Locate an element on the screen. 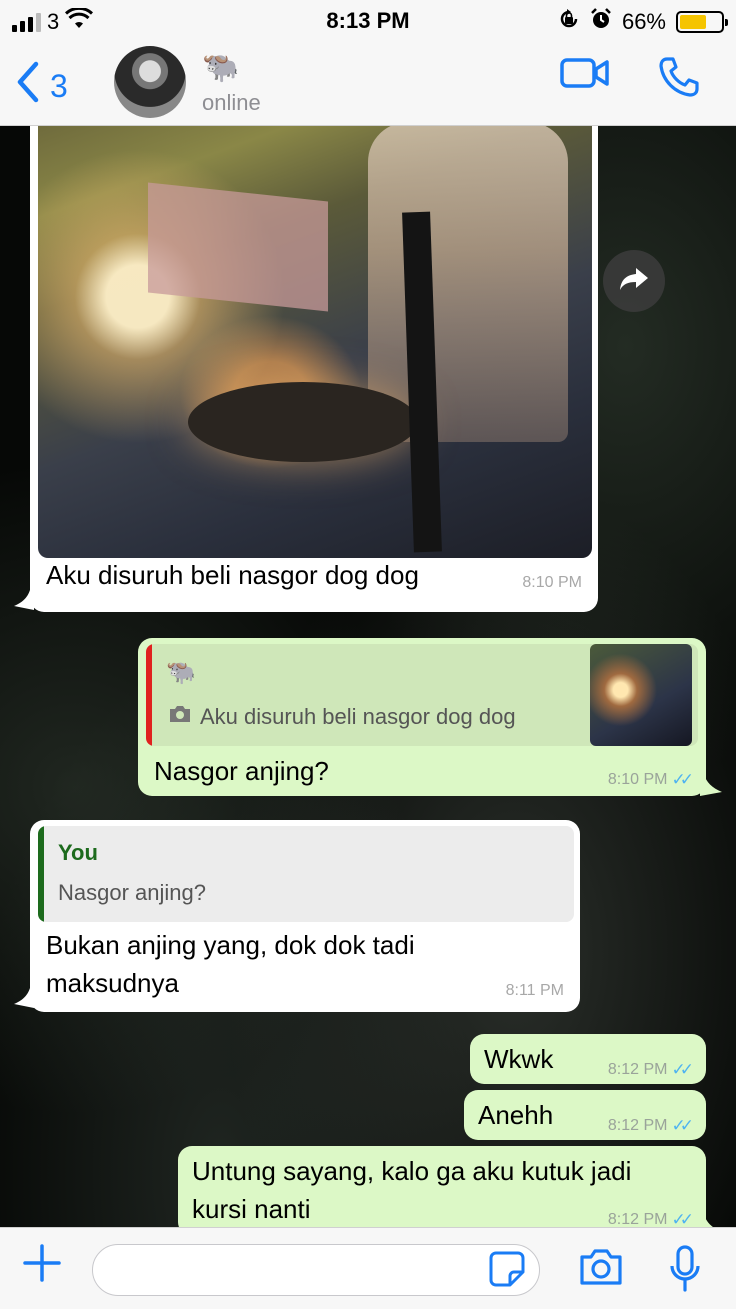  message-text-line-2: maksudnya is located at coordinates (112, 983).